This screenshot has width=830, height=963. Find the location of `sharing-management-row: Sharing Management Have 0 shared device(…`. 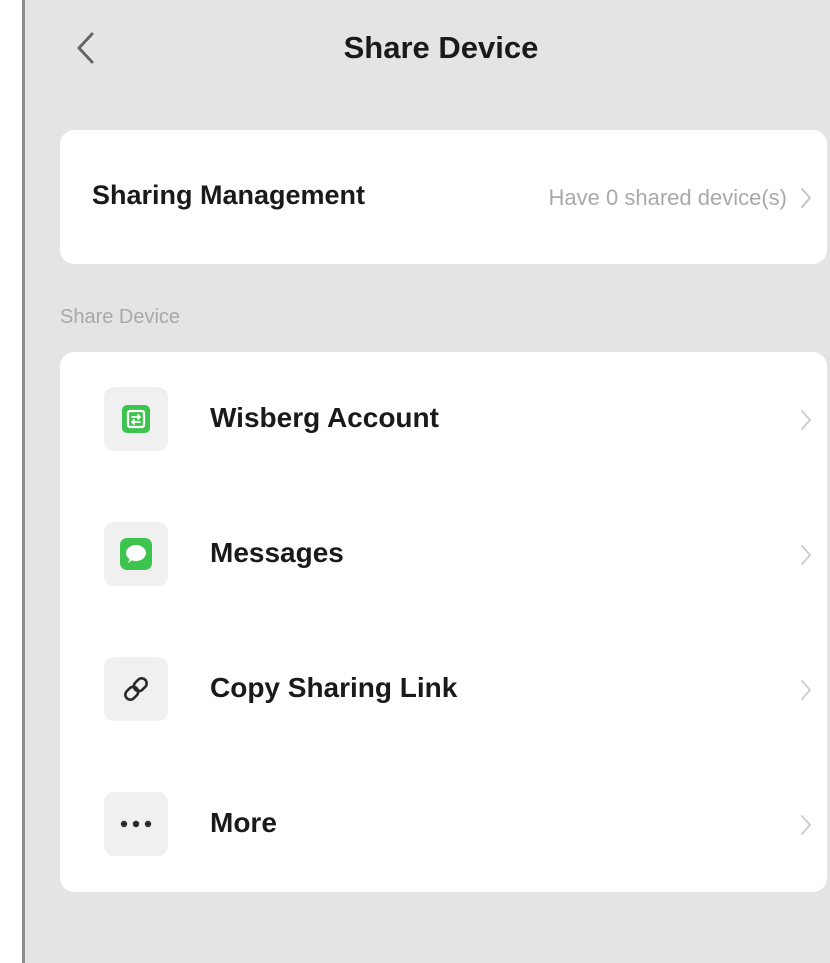

sharing-management-row: Sharing Management Have 0 shared device(… is located at coordinates (443, 197).